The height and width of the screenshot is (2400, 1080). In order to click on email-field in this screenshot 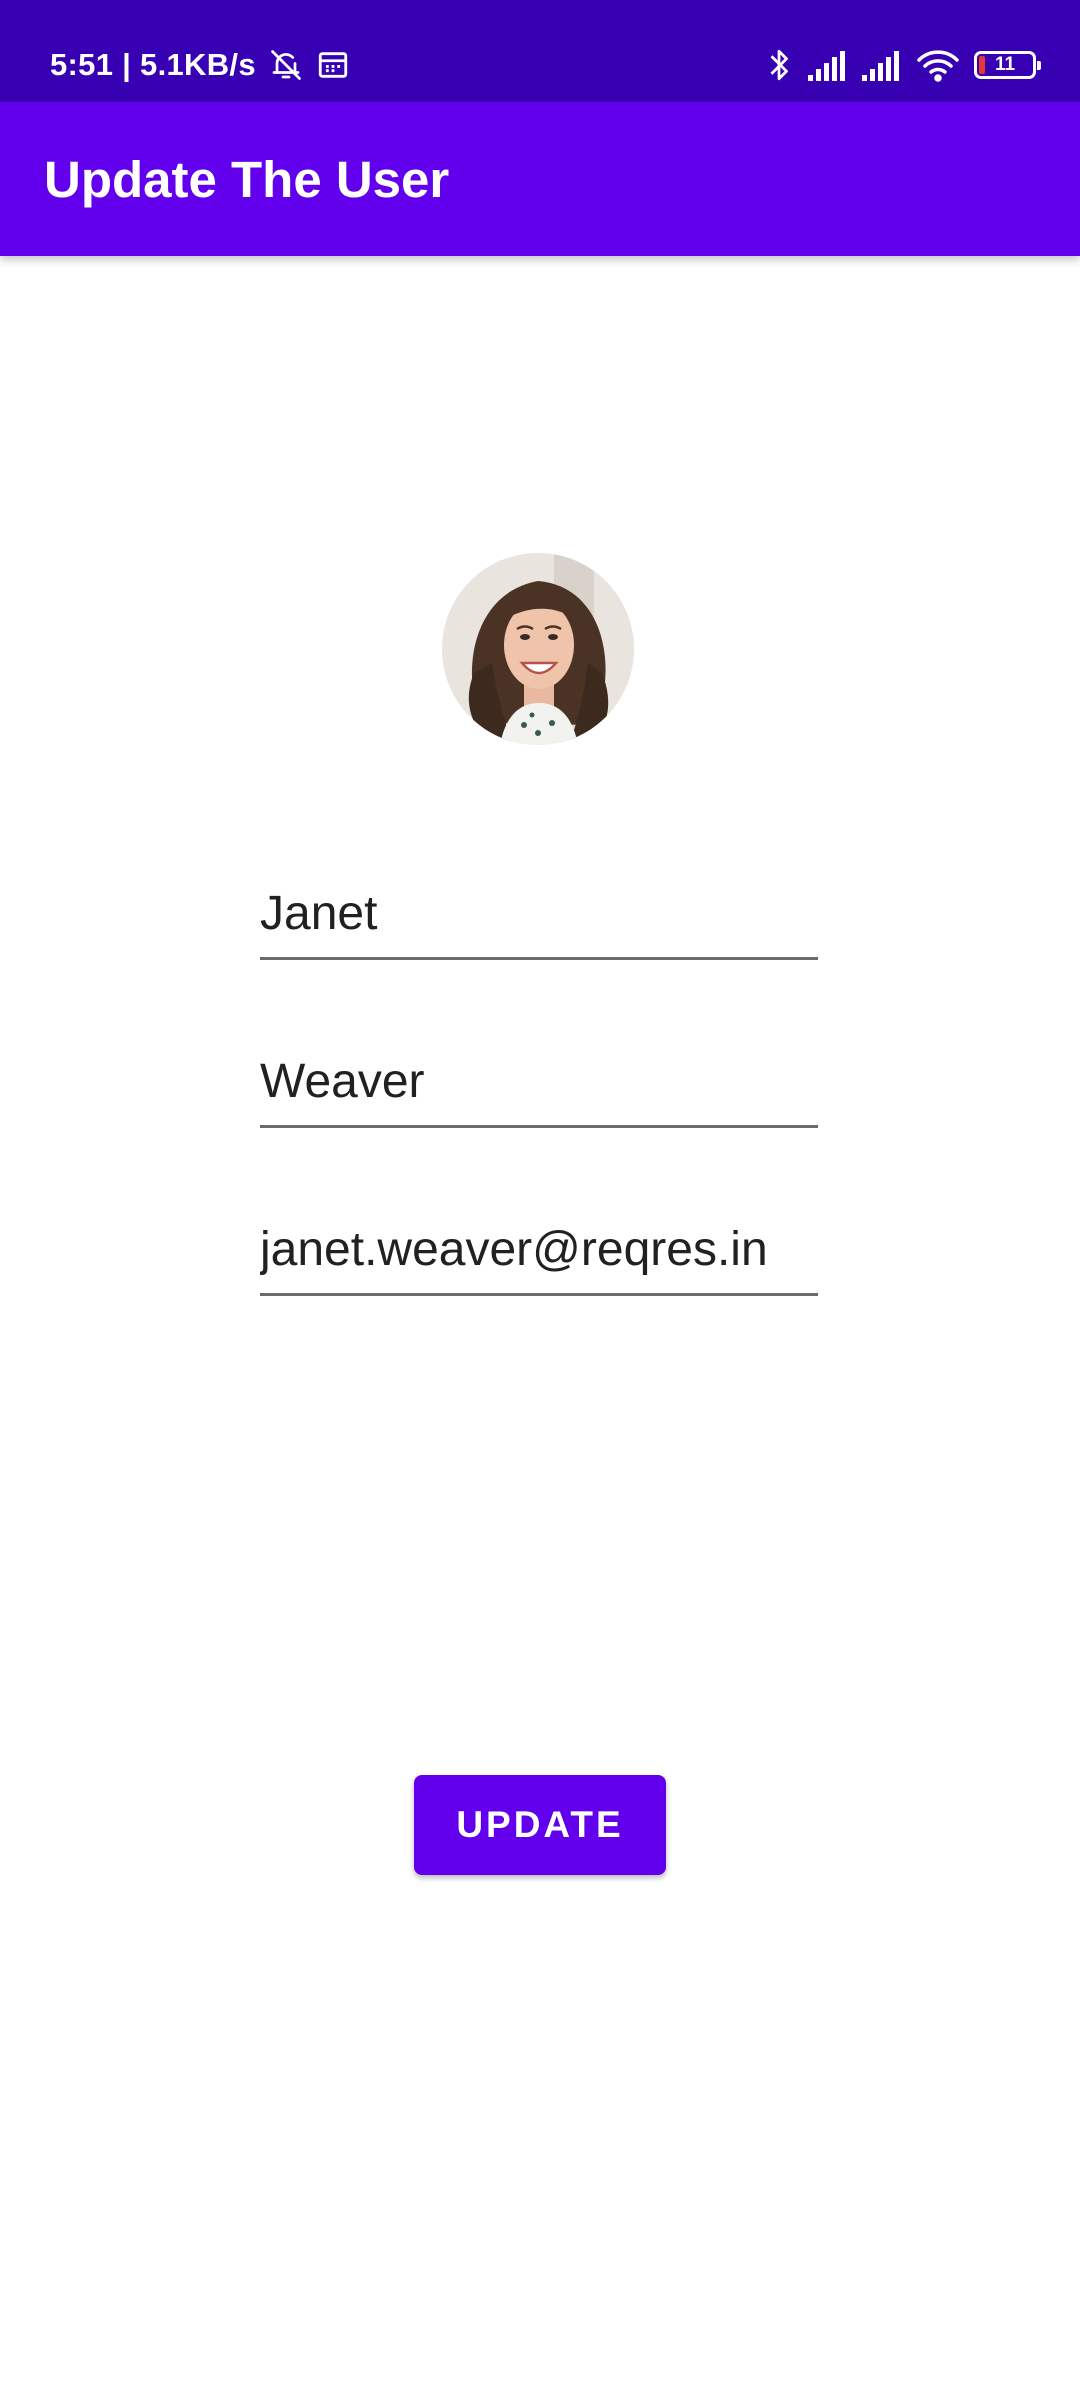, I will do `click(539, 1259)`.